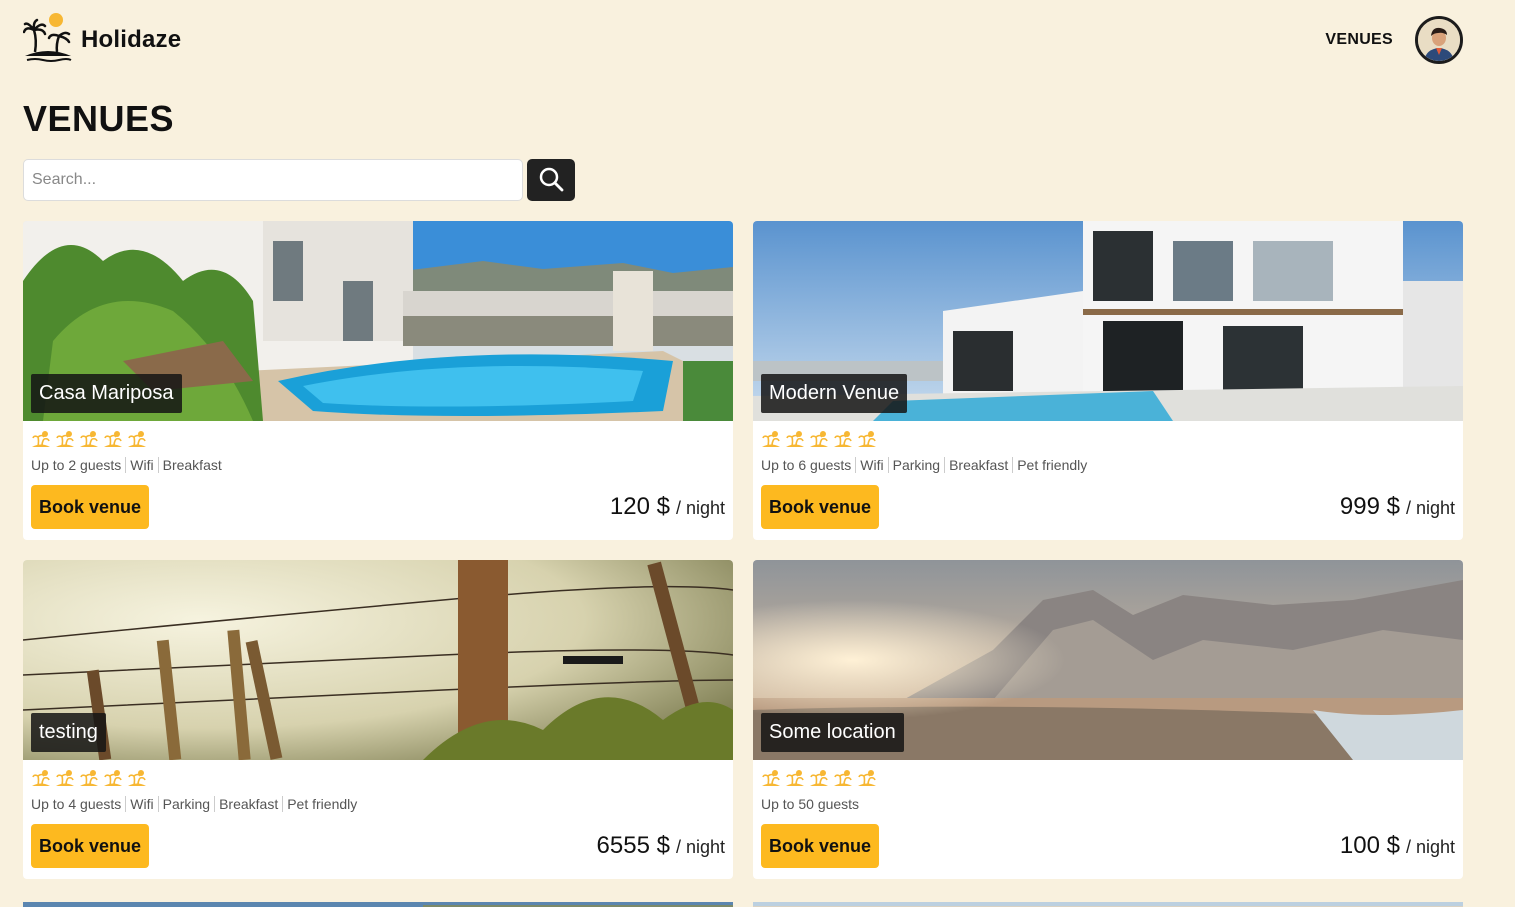 This screenshot has width=1515, height=907. Describe the element at coordinates (810, 804) in the screenshot. I see `feature-guests: Up to 50 guests` at that location.